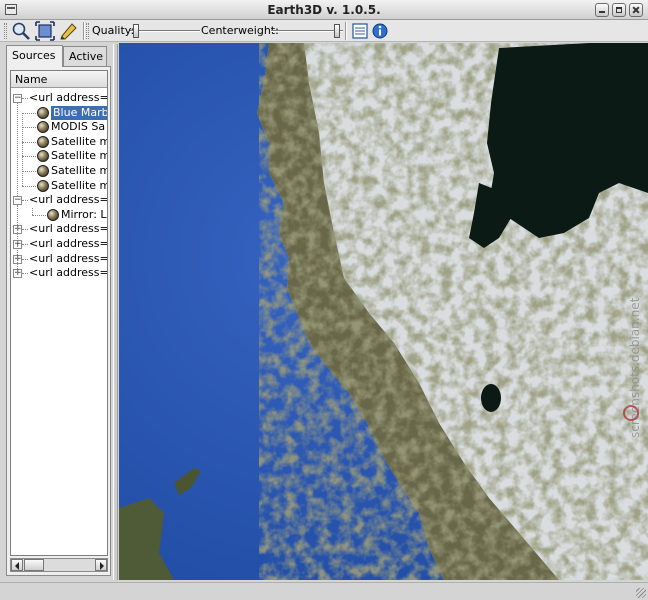  I want to click on tree-item-label: Mirror: Lar, so click(84, 214).